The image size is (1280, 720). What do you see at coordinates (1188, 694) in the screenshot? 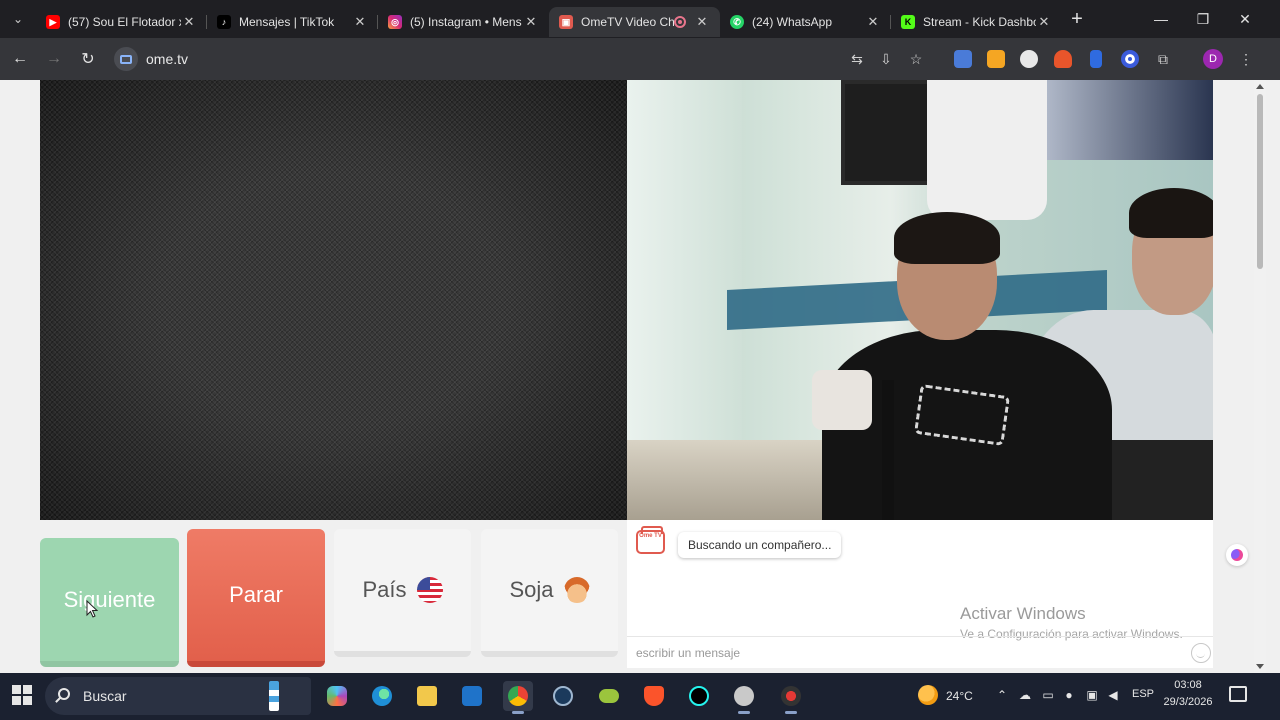
I see `clock: 03:08 29/3/2026` at bounding box center [1188, 694].